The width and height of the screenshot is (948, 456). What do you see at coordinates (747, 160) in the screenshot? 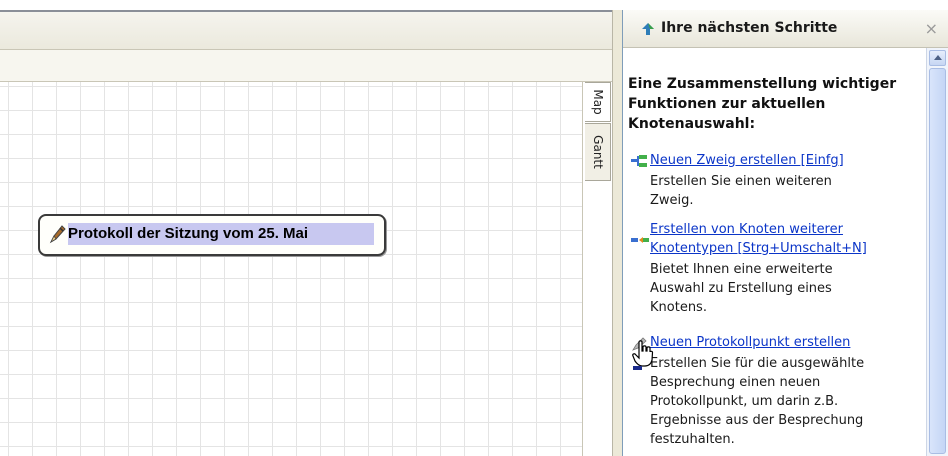
I see `link-new-branch: Neuen Zweig erstellen [Einfg]` at bounding box center [747, 160].